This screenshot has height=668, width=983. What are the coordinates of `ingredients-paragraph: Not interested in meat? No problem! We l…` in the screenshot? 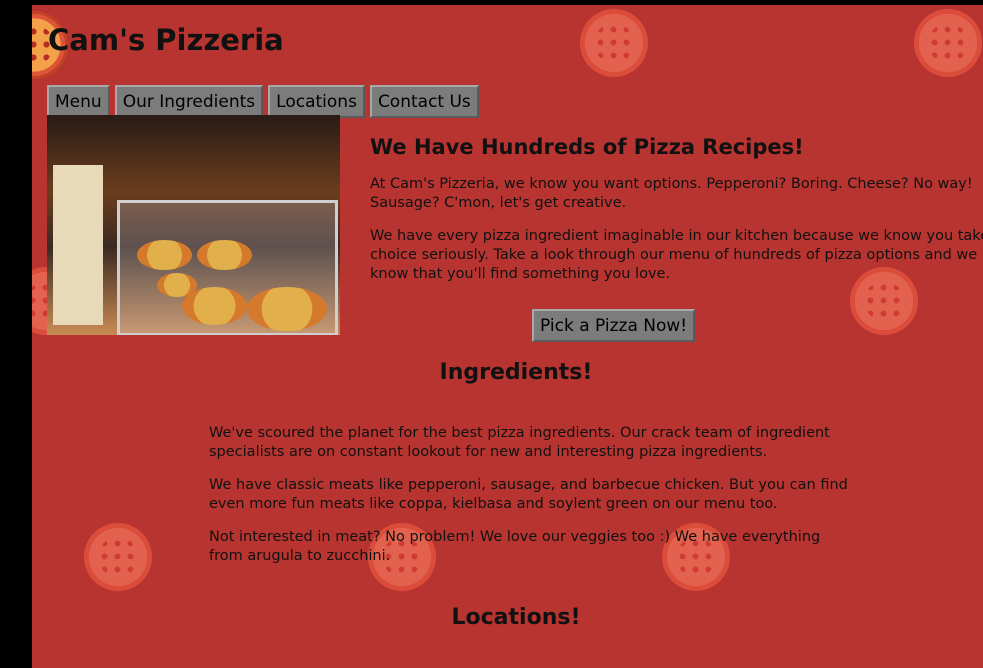 It's located at (515, 546).